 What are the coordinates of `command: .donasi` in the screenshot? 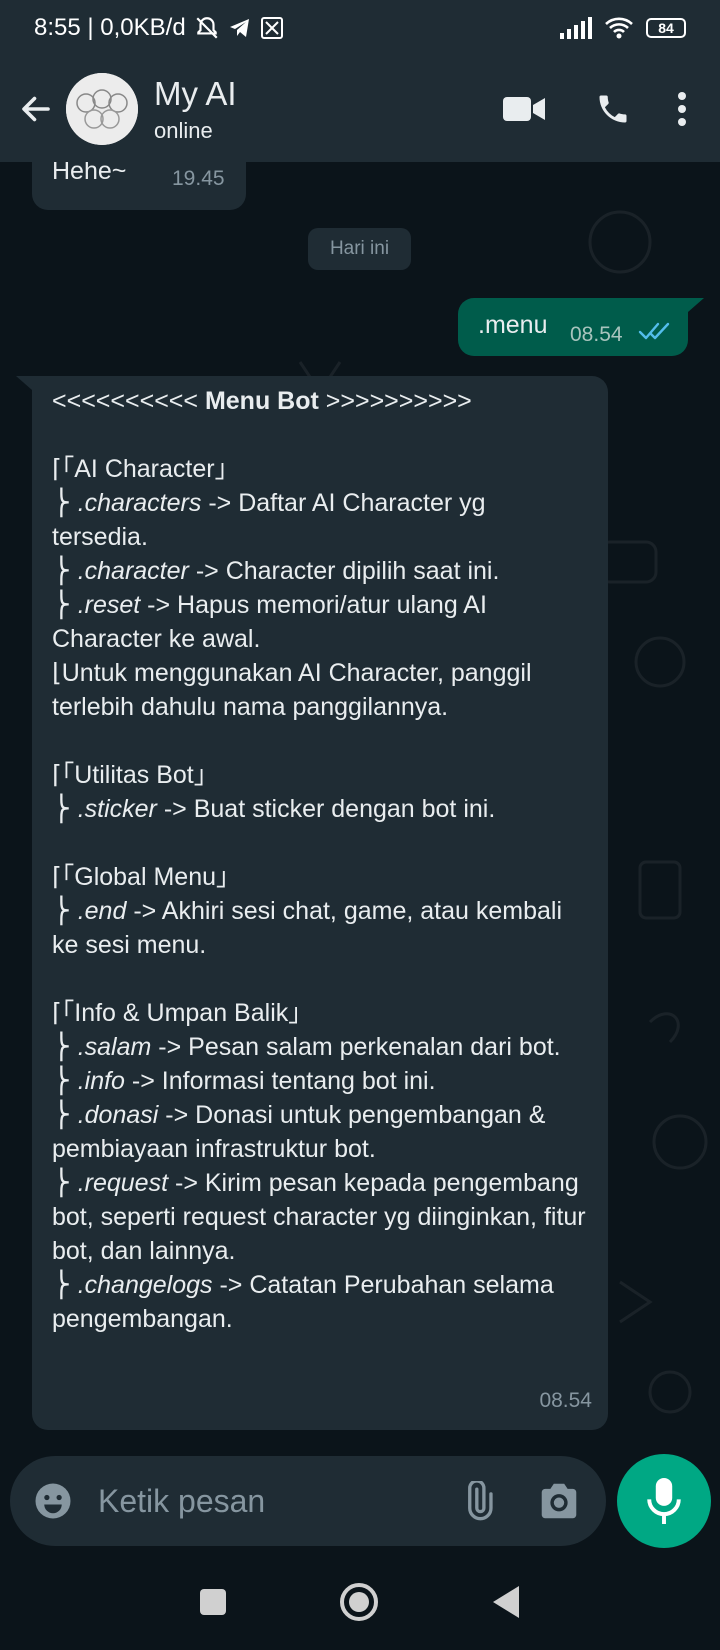 It's located at (118, 1115).